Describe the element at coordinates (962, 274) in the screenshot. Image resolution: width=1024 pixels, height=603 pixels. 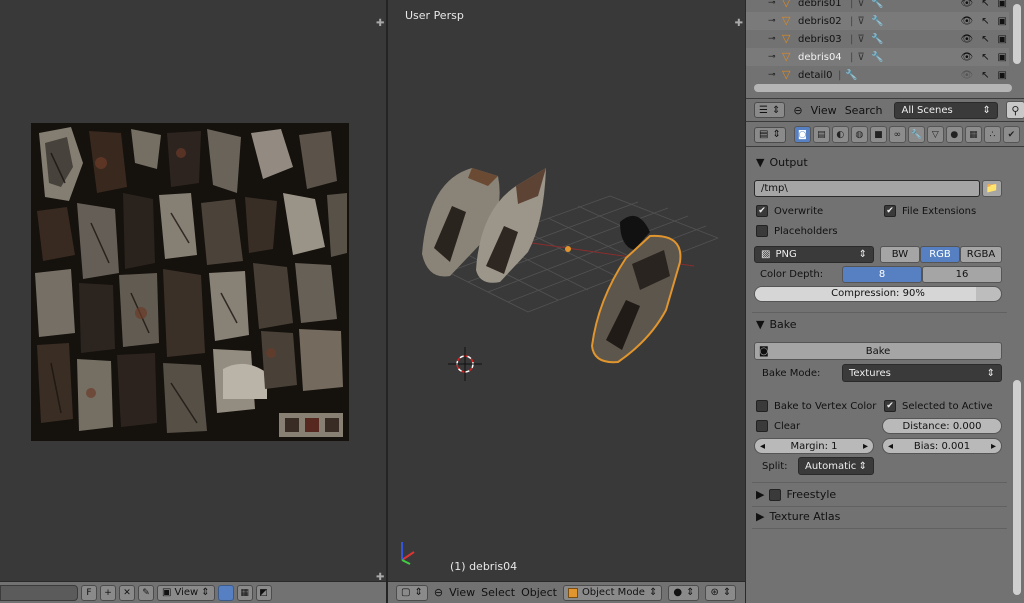
I see `color-depth-16-button: 16` at that location.